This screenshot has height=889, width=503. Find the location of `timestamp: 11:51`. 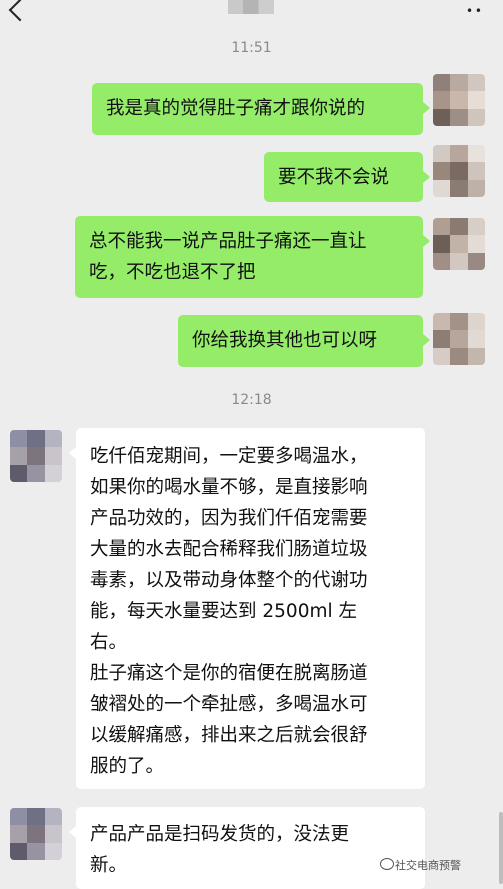

timestamp: 11:51 is located at coordinates (251, 48).